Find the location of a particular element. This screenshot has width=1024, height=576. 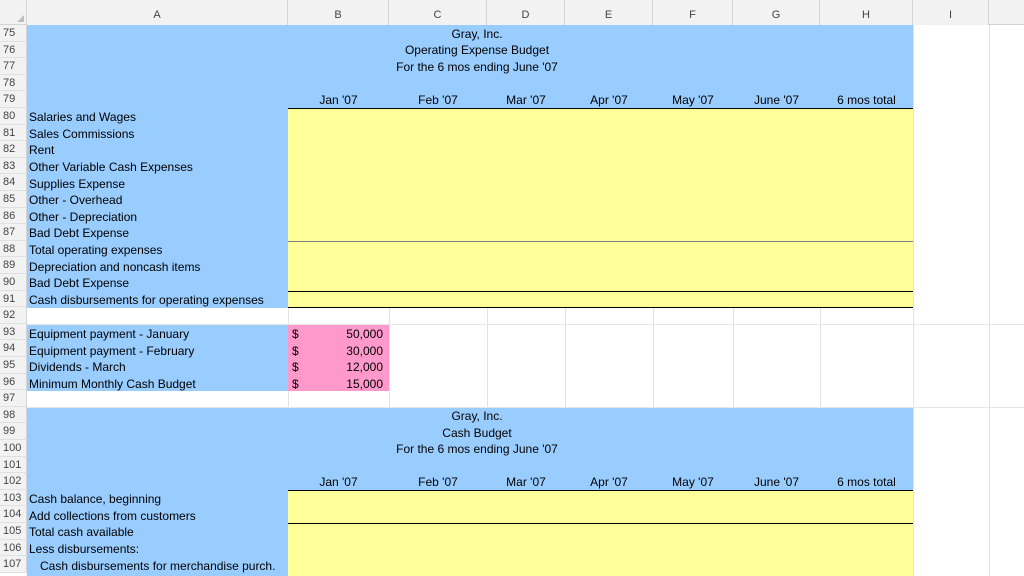

row-header: 100 is located at coordinates (13, 448).